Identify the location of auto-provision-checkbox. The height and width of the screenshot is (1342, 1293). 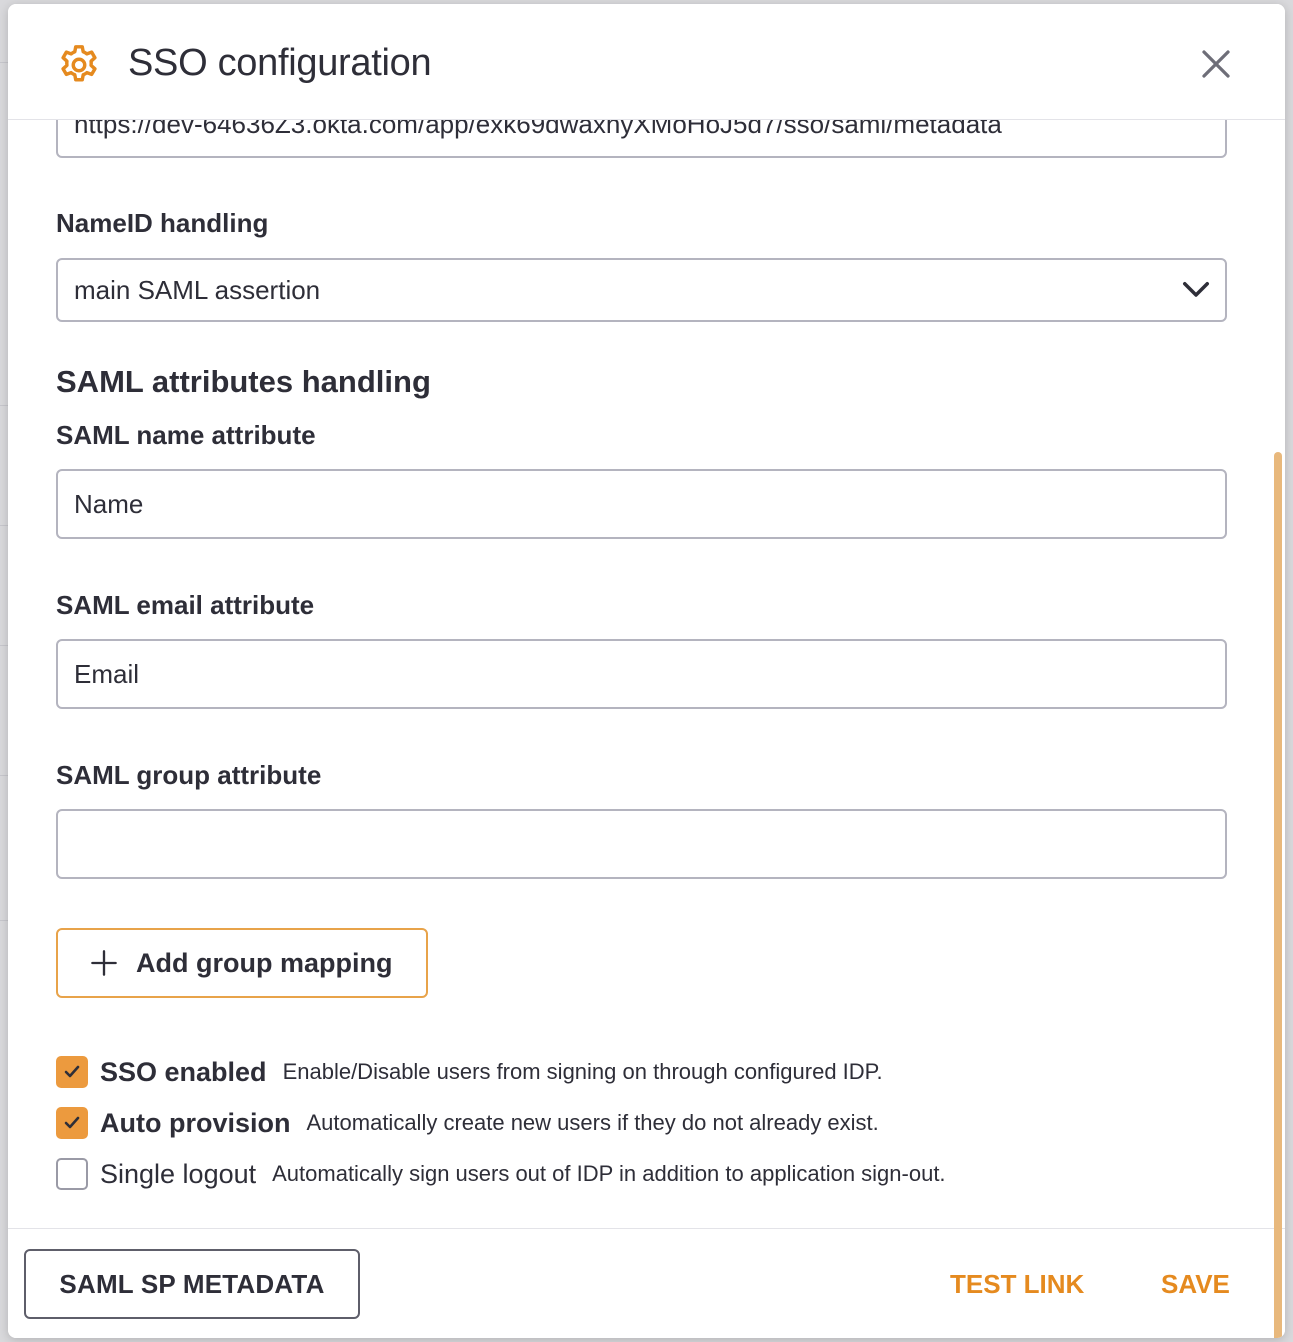
(72, 1123).